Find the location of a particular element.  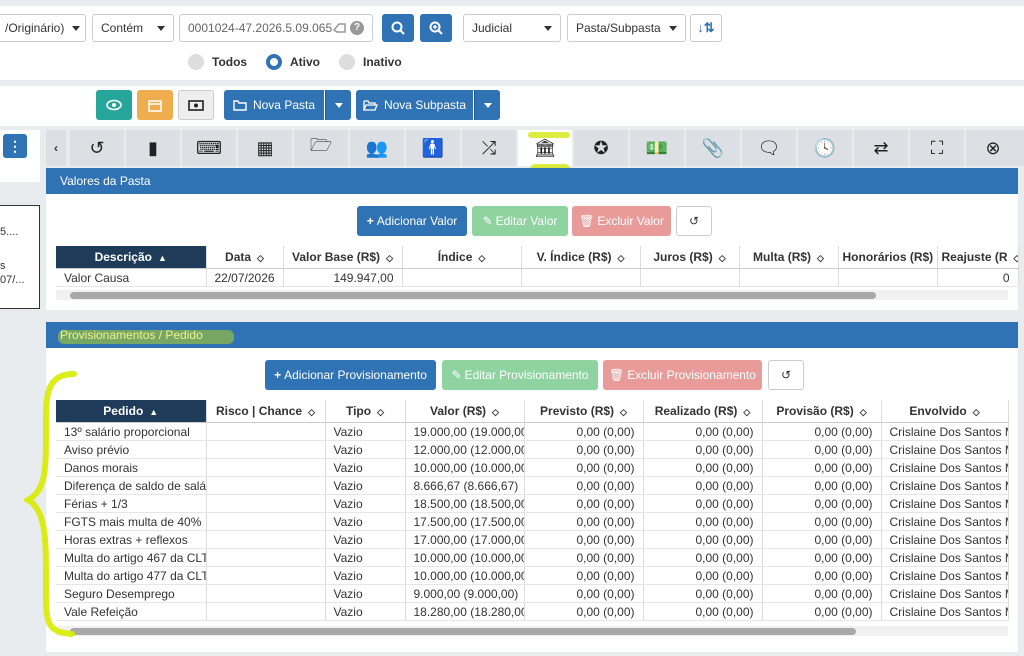

radio-all: Todos is located at coordinates (217, 62).